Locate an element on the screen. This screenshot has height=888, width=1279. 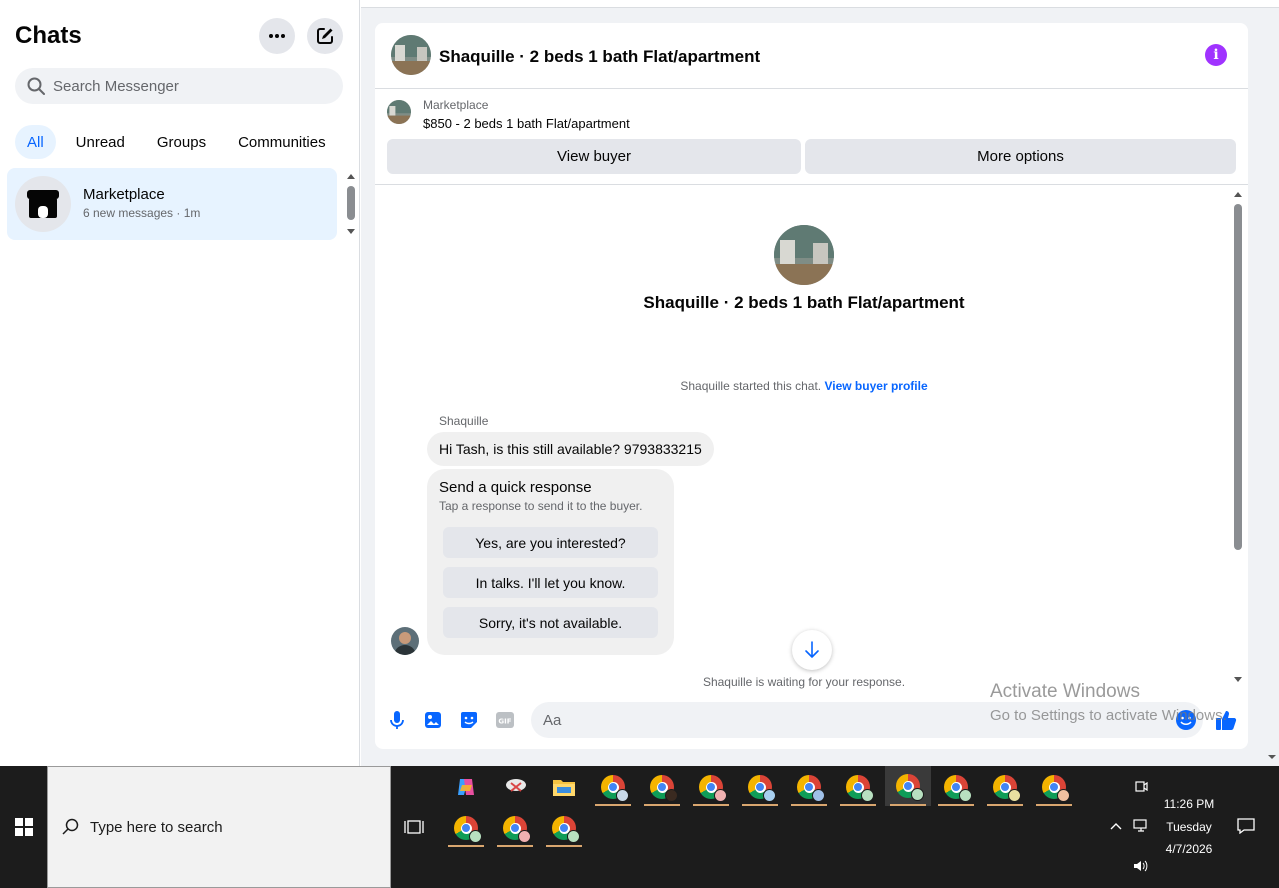
search-input: Search Messenger is located at coordinates (179, 86).